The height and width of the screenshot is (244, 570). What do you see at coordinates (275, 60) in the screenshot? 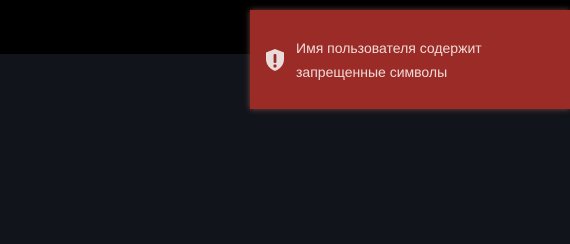
I see `shield-exclamation-icon` at bounding box center [275, 60].